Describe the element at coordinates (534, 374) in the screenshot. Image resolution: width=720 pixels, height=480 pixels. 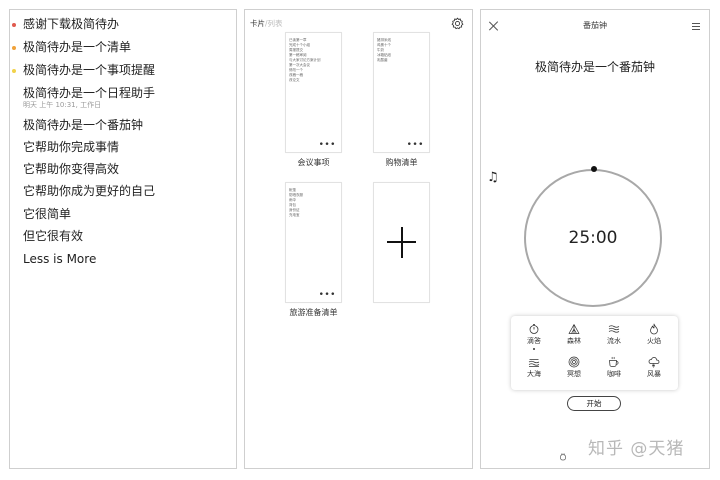
I see `sound-label: 大海` at that location.